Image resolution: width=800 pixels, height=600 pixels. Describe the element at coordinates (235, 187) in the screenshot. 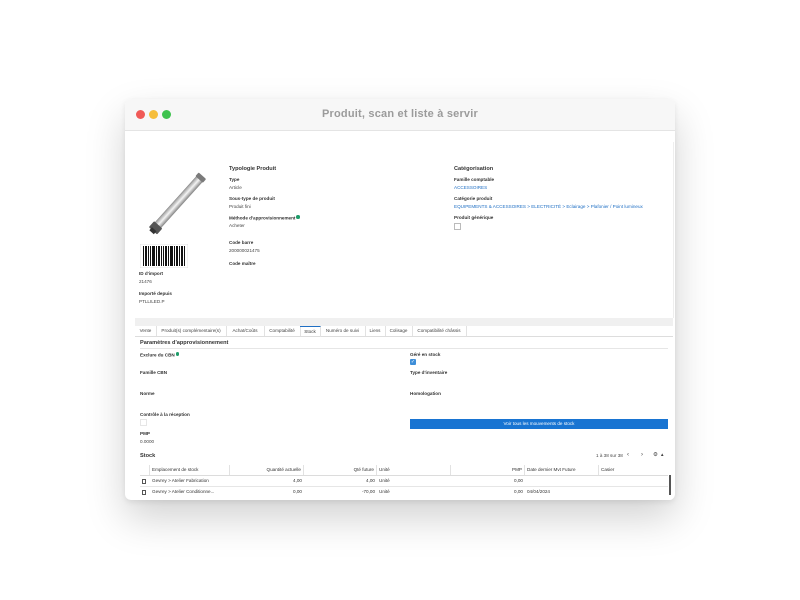

I see `type-value: Article` at that location.